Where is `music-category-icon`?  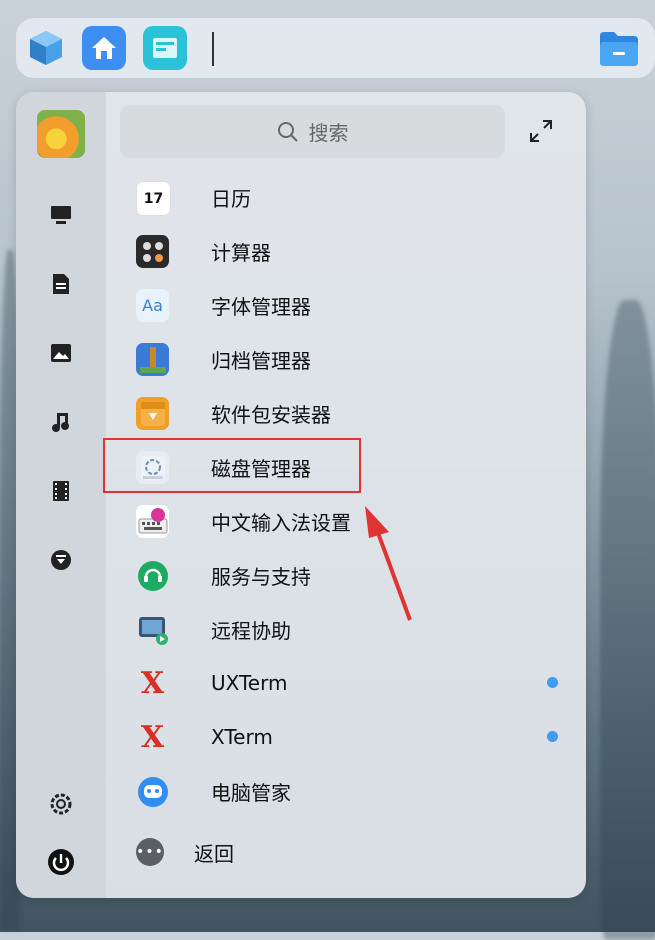 music-category-icon is located at coordinates (61, 422).